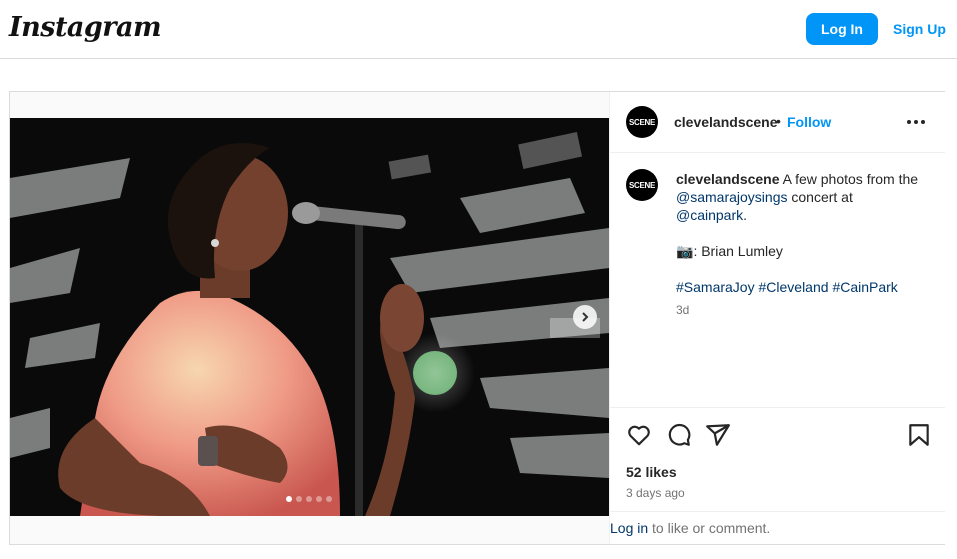  Describe the element at coordinates (683, 310) in the screenshot. I see `caption-age: 3d` at that location.